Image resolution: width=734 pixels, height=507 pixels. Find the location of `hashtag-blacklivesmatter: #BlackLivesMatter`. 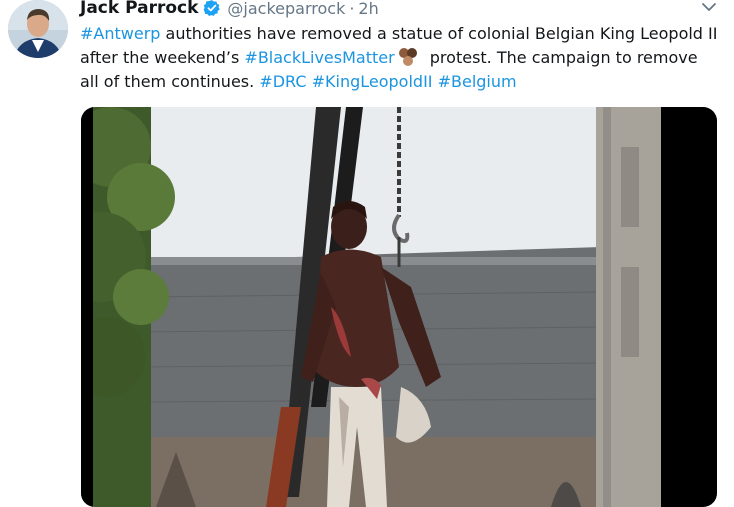

hashtag-blacklivesmatter: #BlackLivesMatter is located at coordinates (319, 57).